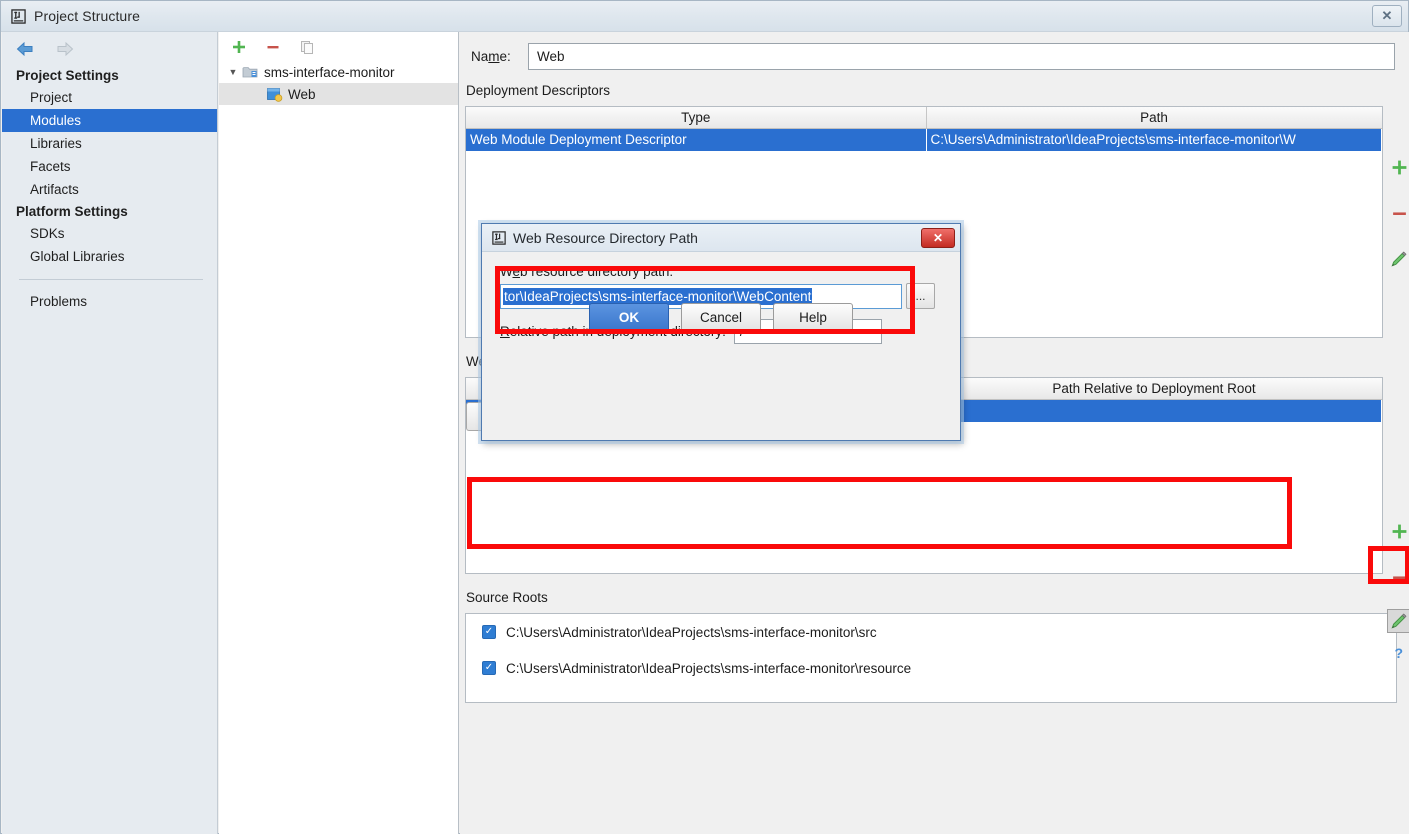 The height and width of the screenshot is (834, 1409). What do you see at coordinates (1387, 16) in the screenshot?
I see `window-close-button: ✕` at bounding box center [1387, 16].